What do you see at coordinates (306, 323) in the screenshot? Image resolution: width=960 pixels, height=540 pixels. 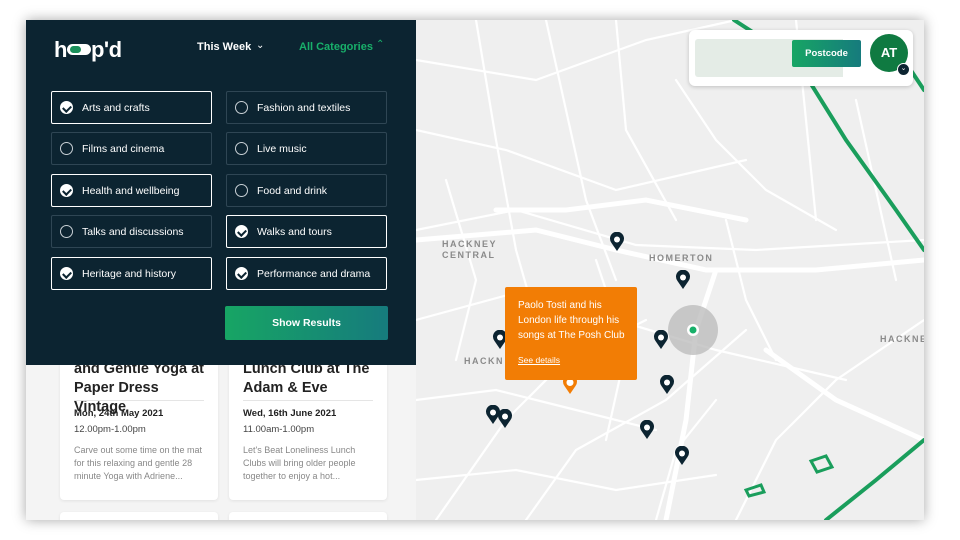 I see `show-results-button: Show Results` at bounding box center [306, 323].